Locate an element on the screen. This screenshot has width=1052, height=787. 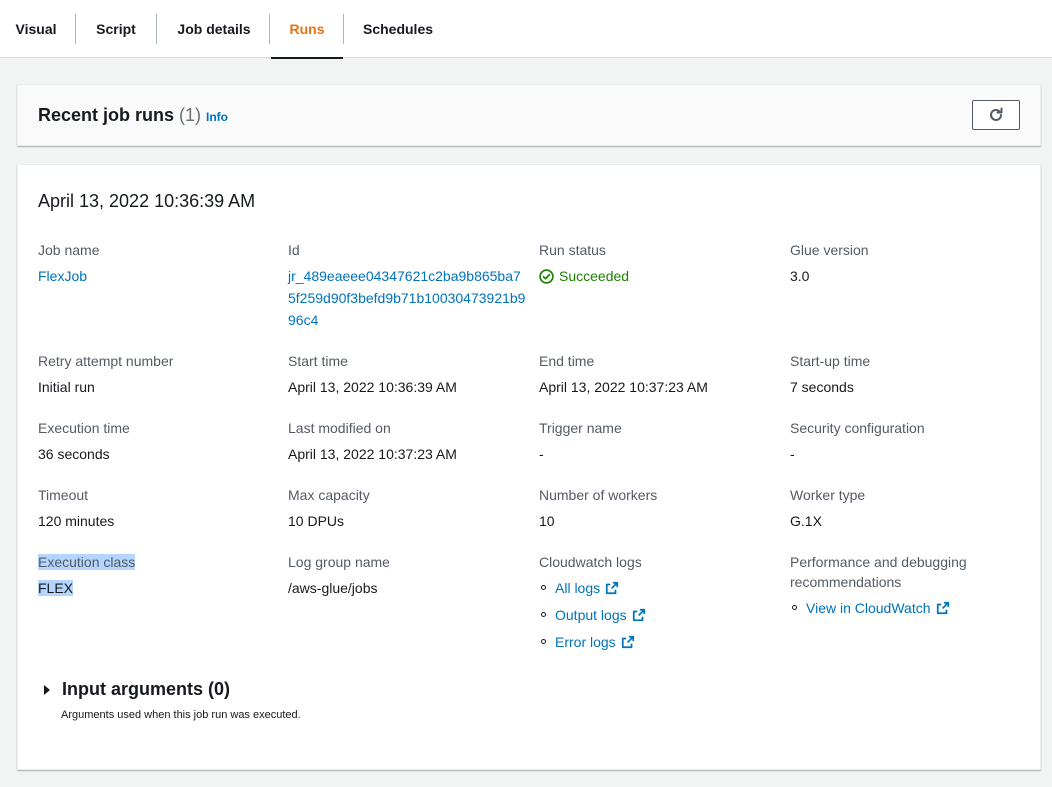
execution-class-label: Execution class is located at coordinates (87, 562).